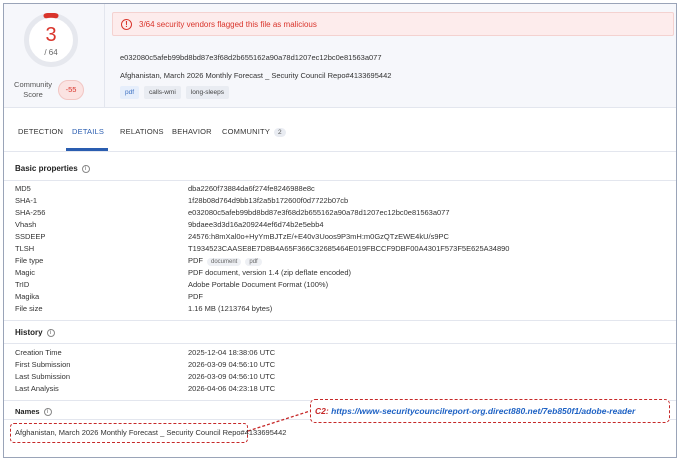 The image size is (680, 461). I want to click on history-row: First Submission 2026-03-09 04:56:10 UTC, so click(340, 365).